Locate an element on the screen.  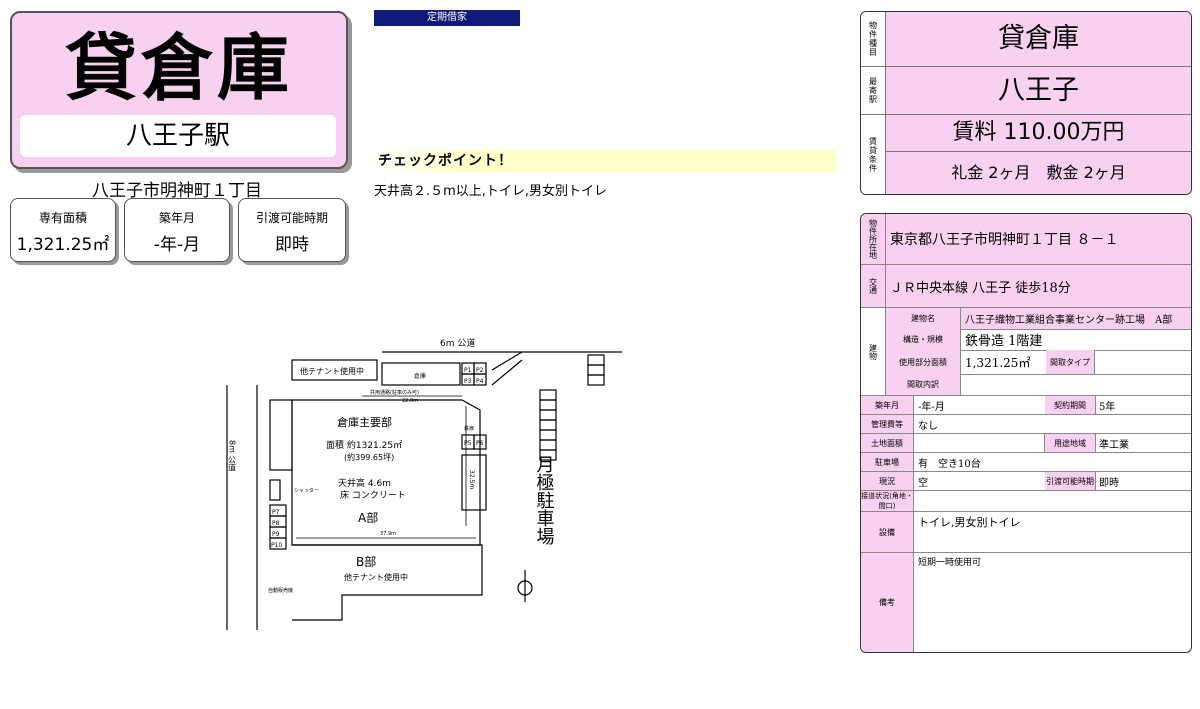
remarks-value: 短期一時使用可 is located at coordinates (950, 563).